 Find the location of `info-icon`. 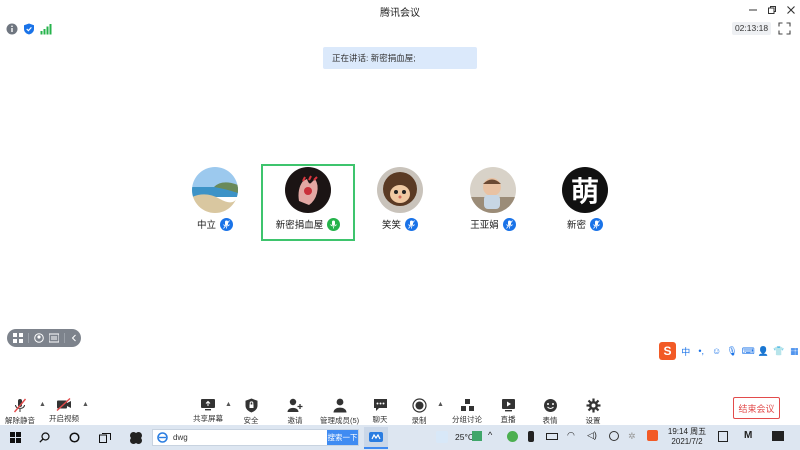

info-icon is located at coordinates (12, 29).